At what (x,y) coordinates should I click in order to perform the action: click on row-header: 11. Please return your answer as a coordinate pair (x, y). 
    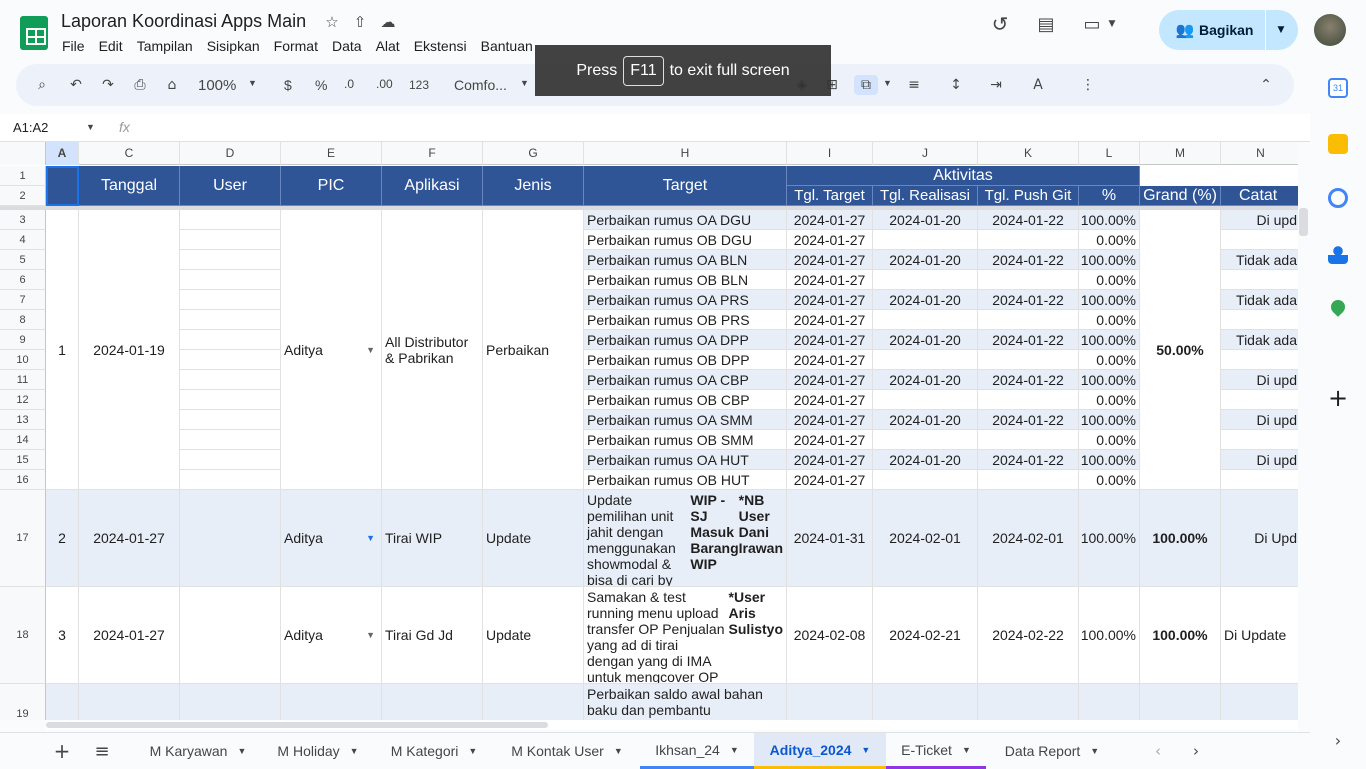
    Looking at the image, I should click on (23, 380).